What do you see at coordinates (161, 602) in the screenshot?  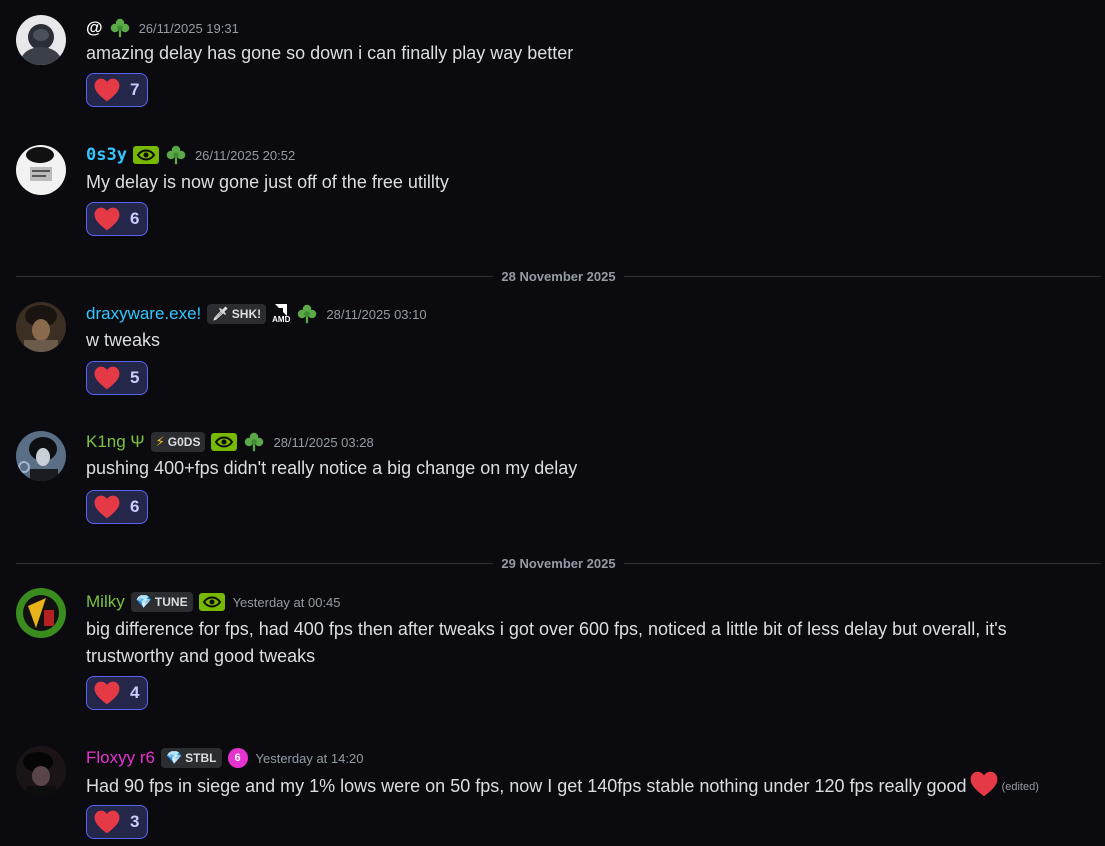 I see `server-tag: 💎 TUNE` at bounding box center [161, 602].